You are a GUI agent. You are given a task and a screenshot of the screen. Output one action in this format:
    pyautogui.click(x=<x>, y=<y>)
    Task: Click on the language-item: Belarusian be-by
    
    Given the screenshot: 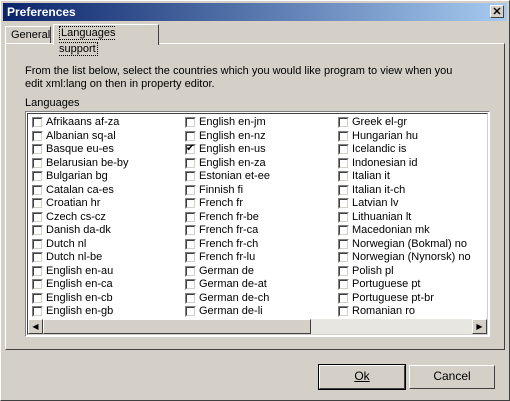 What is the action you would take?
    pyautogui.click(x=79, y=164)
    